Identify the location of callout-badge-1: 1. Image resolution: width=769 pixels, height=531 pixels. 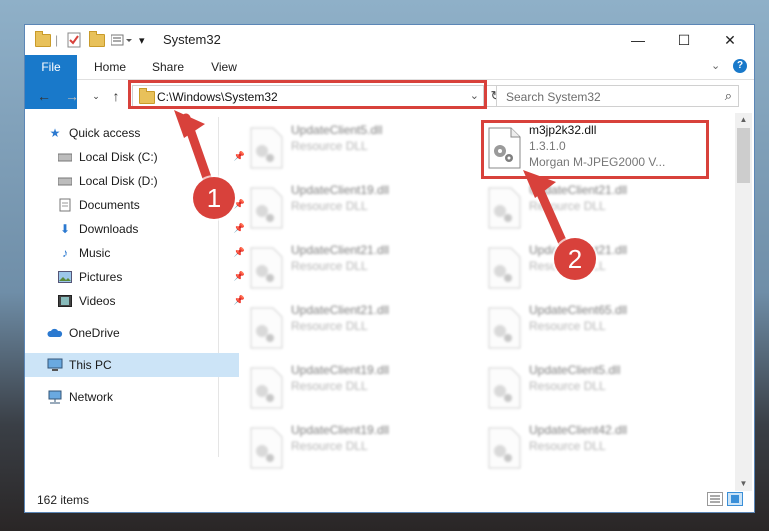
(214, 198).